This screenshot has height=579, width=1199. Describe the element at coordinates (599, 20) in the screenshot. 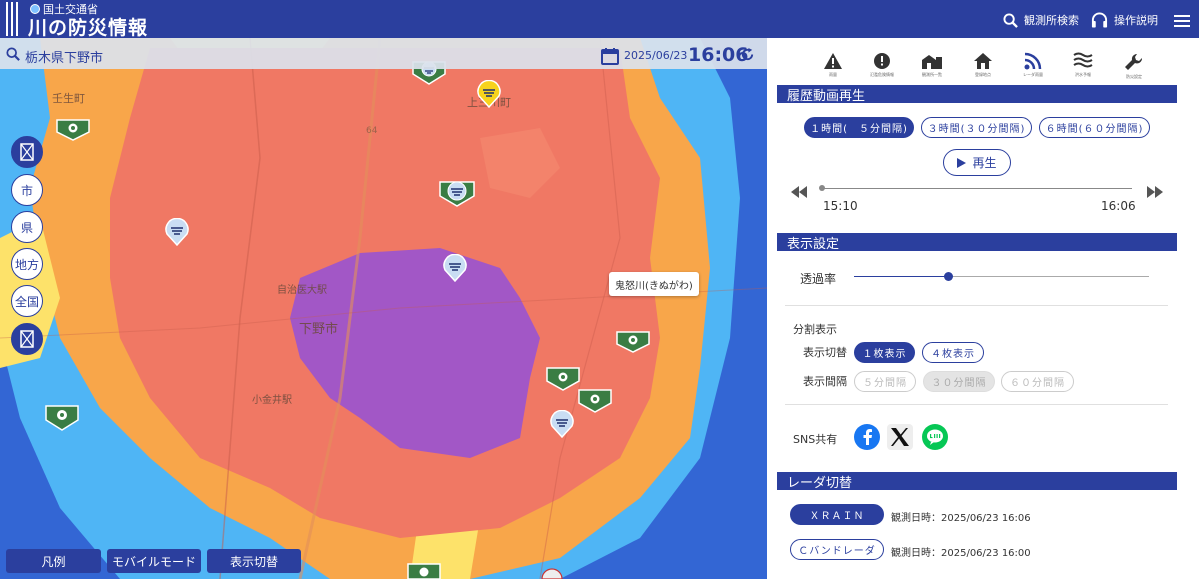

I see `header-bar: 国土交通省 川の防災情報 観測所検索 操作説明` at that location.